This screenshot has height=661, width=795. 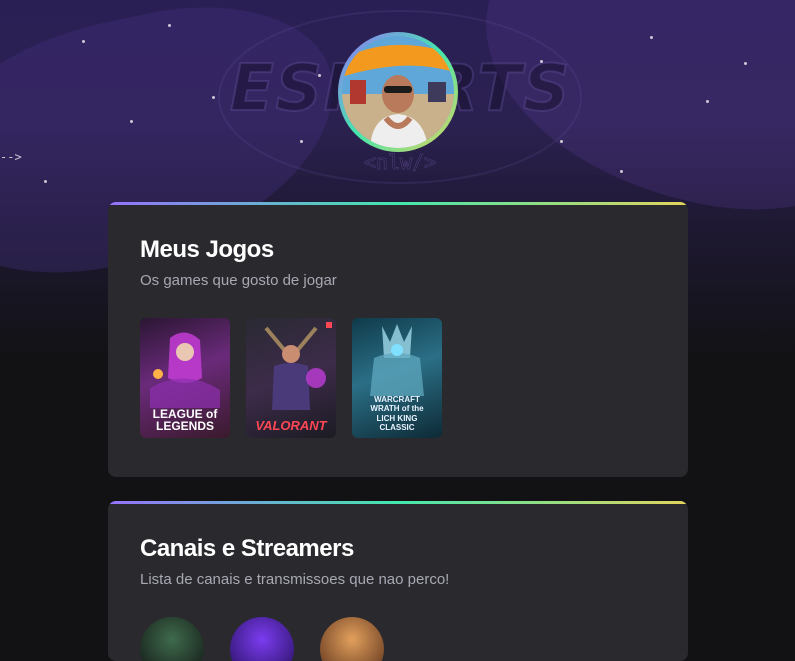 I want to click on profile-avatar, so click(x=398, y=92).